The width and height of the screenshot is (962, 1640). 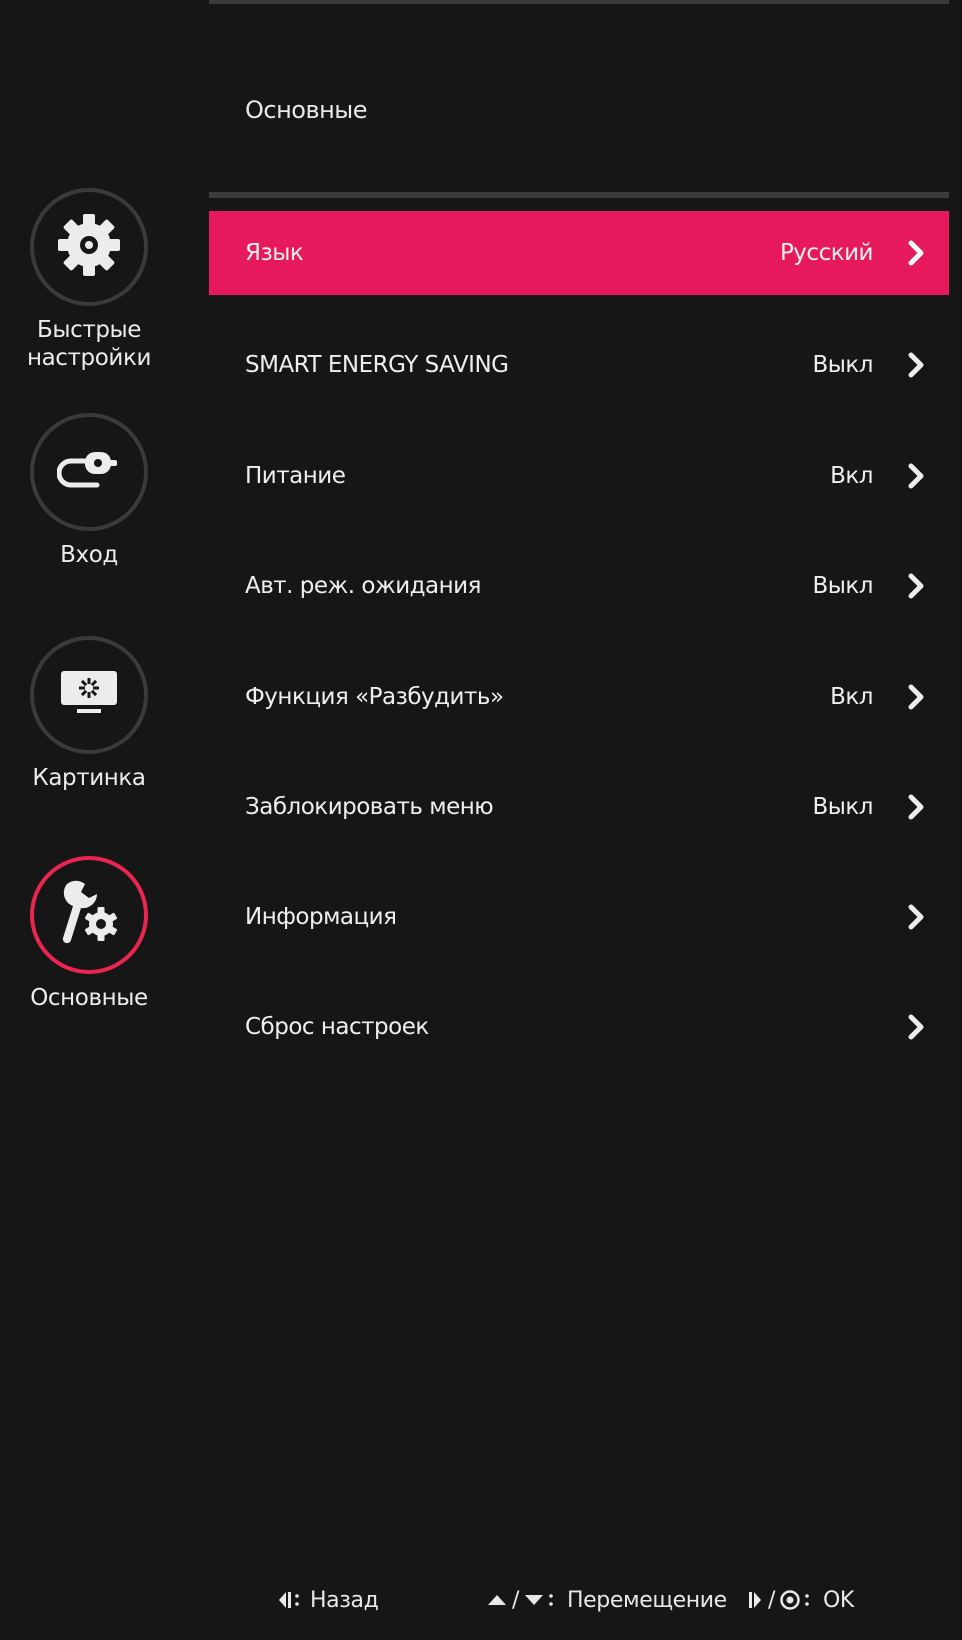 What do you see at coordinates (295, 476) in the screenshot?
I see `menu-item-label: Питание` at bounding box center [295, 476].